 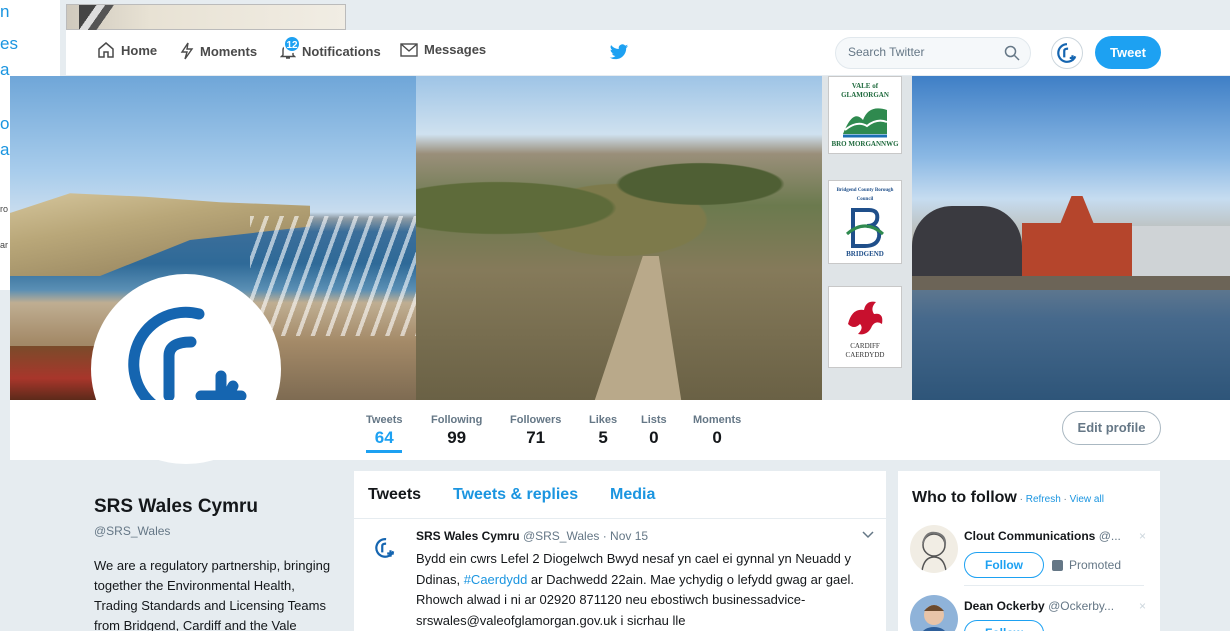 I want to click on stat-following: Following 99, so click(x=456, y=431).